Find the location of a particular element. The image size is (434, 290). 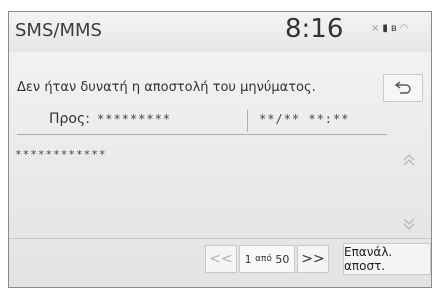

field-divider is located at coordinates (247, 121).